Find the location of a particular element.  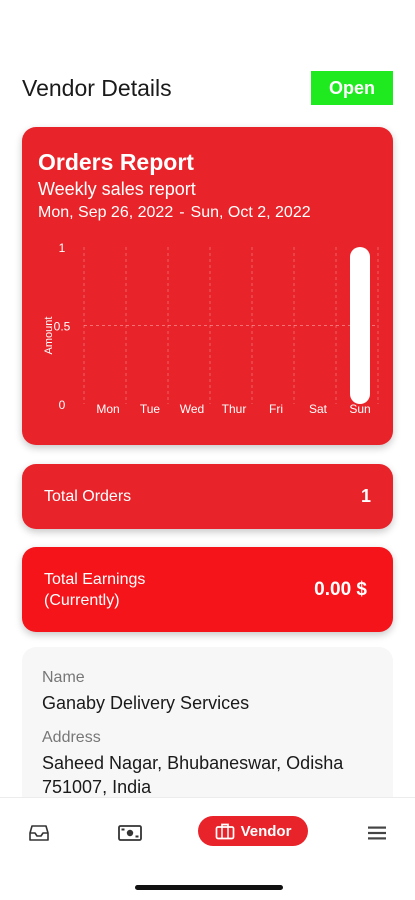

vendor-name-value: Ganaby Delivery Services is located at coordinates (146, 703).